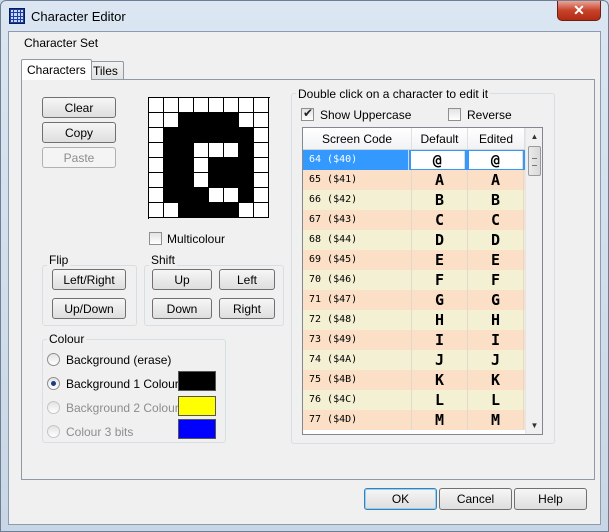 The image size is (609, 532). Describe the element at coordinates (53, 383) in the screenshot. I see `background-1-colour-radio` at that location.